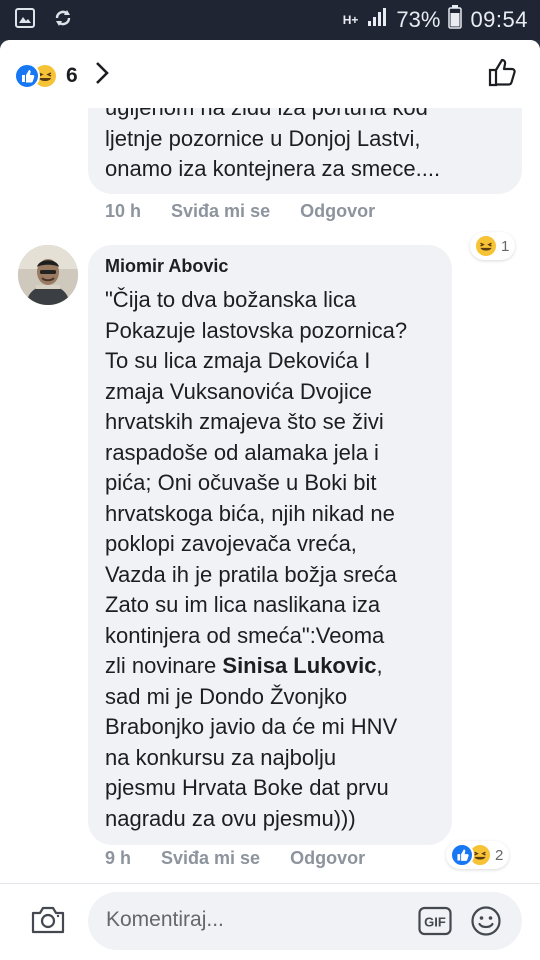 Image resolution: width=540 pixels, height=960 pixels. What do you see at coordinates (478, 855) in the screenshot?
I see `comment-reactions: 2` at bounding box center [478, 855].